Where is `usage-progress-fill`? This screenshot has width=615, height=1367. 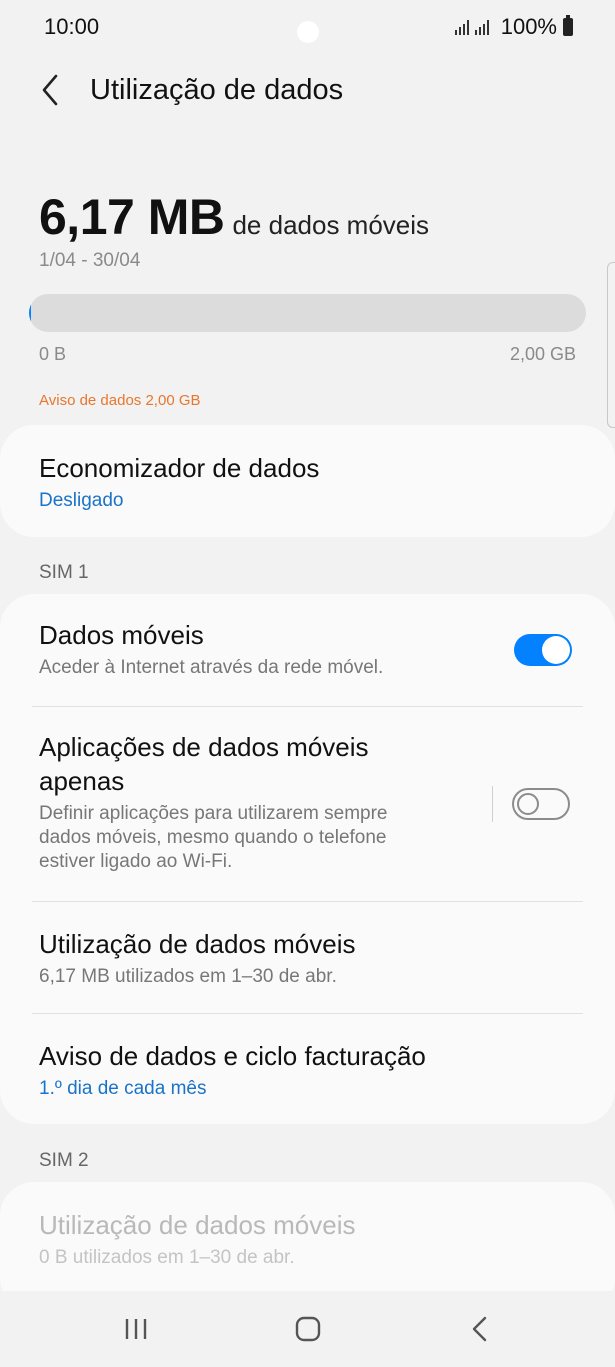
usage-progress-fill is located at coordinates (30, 313).